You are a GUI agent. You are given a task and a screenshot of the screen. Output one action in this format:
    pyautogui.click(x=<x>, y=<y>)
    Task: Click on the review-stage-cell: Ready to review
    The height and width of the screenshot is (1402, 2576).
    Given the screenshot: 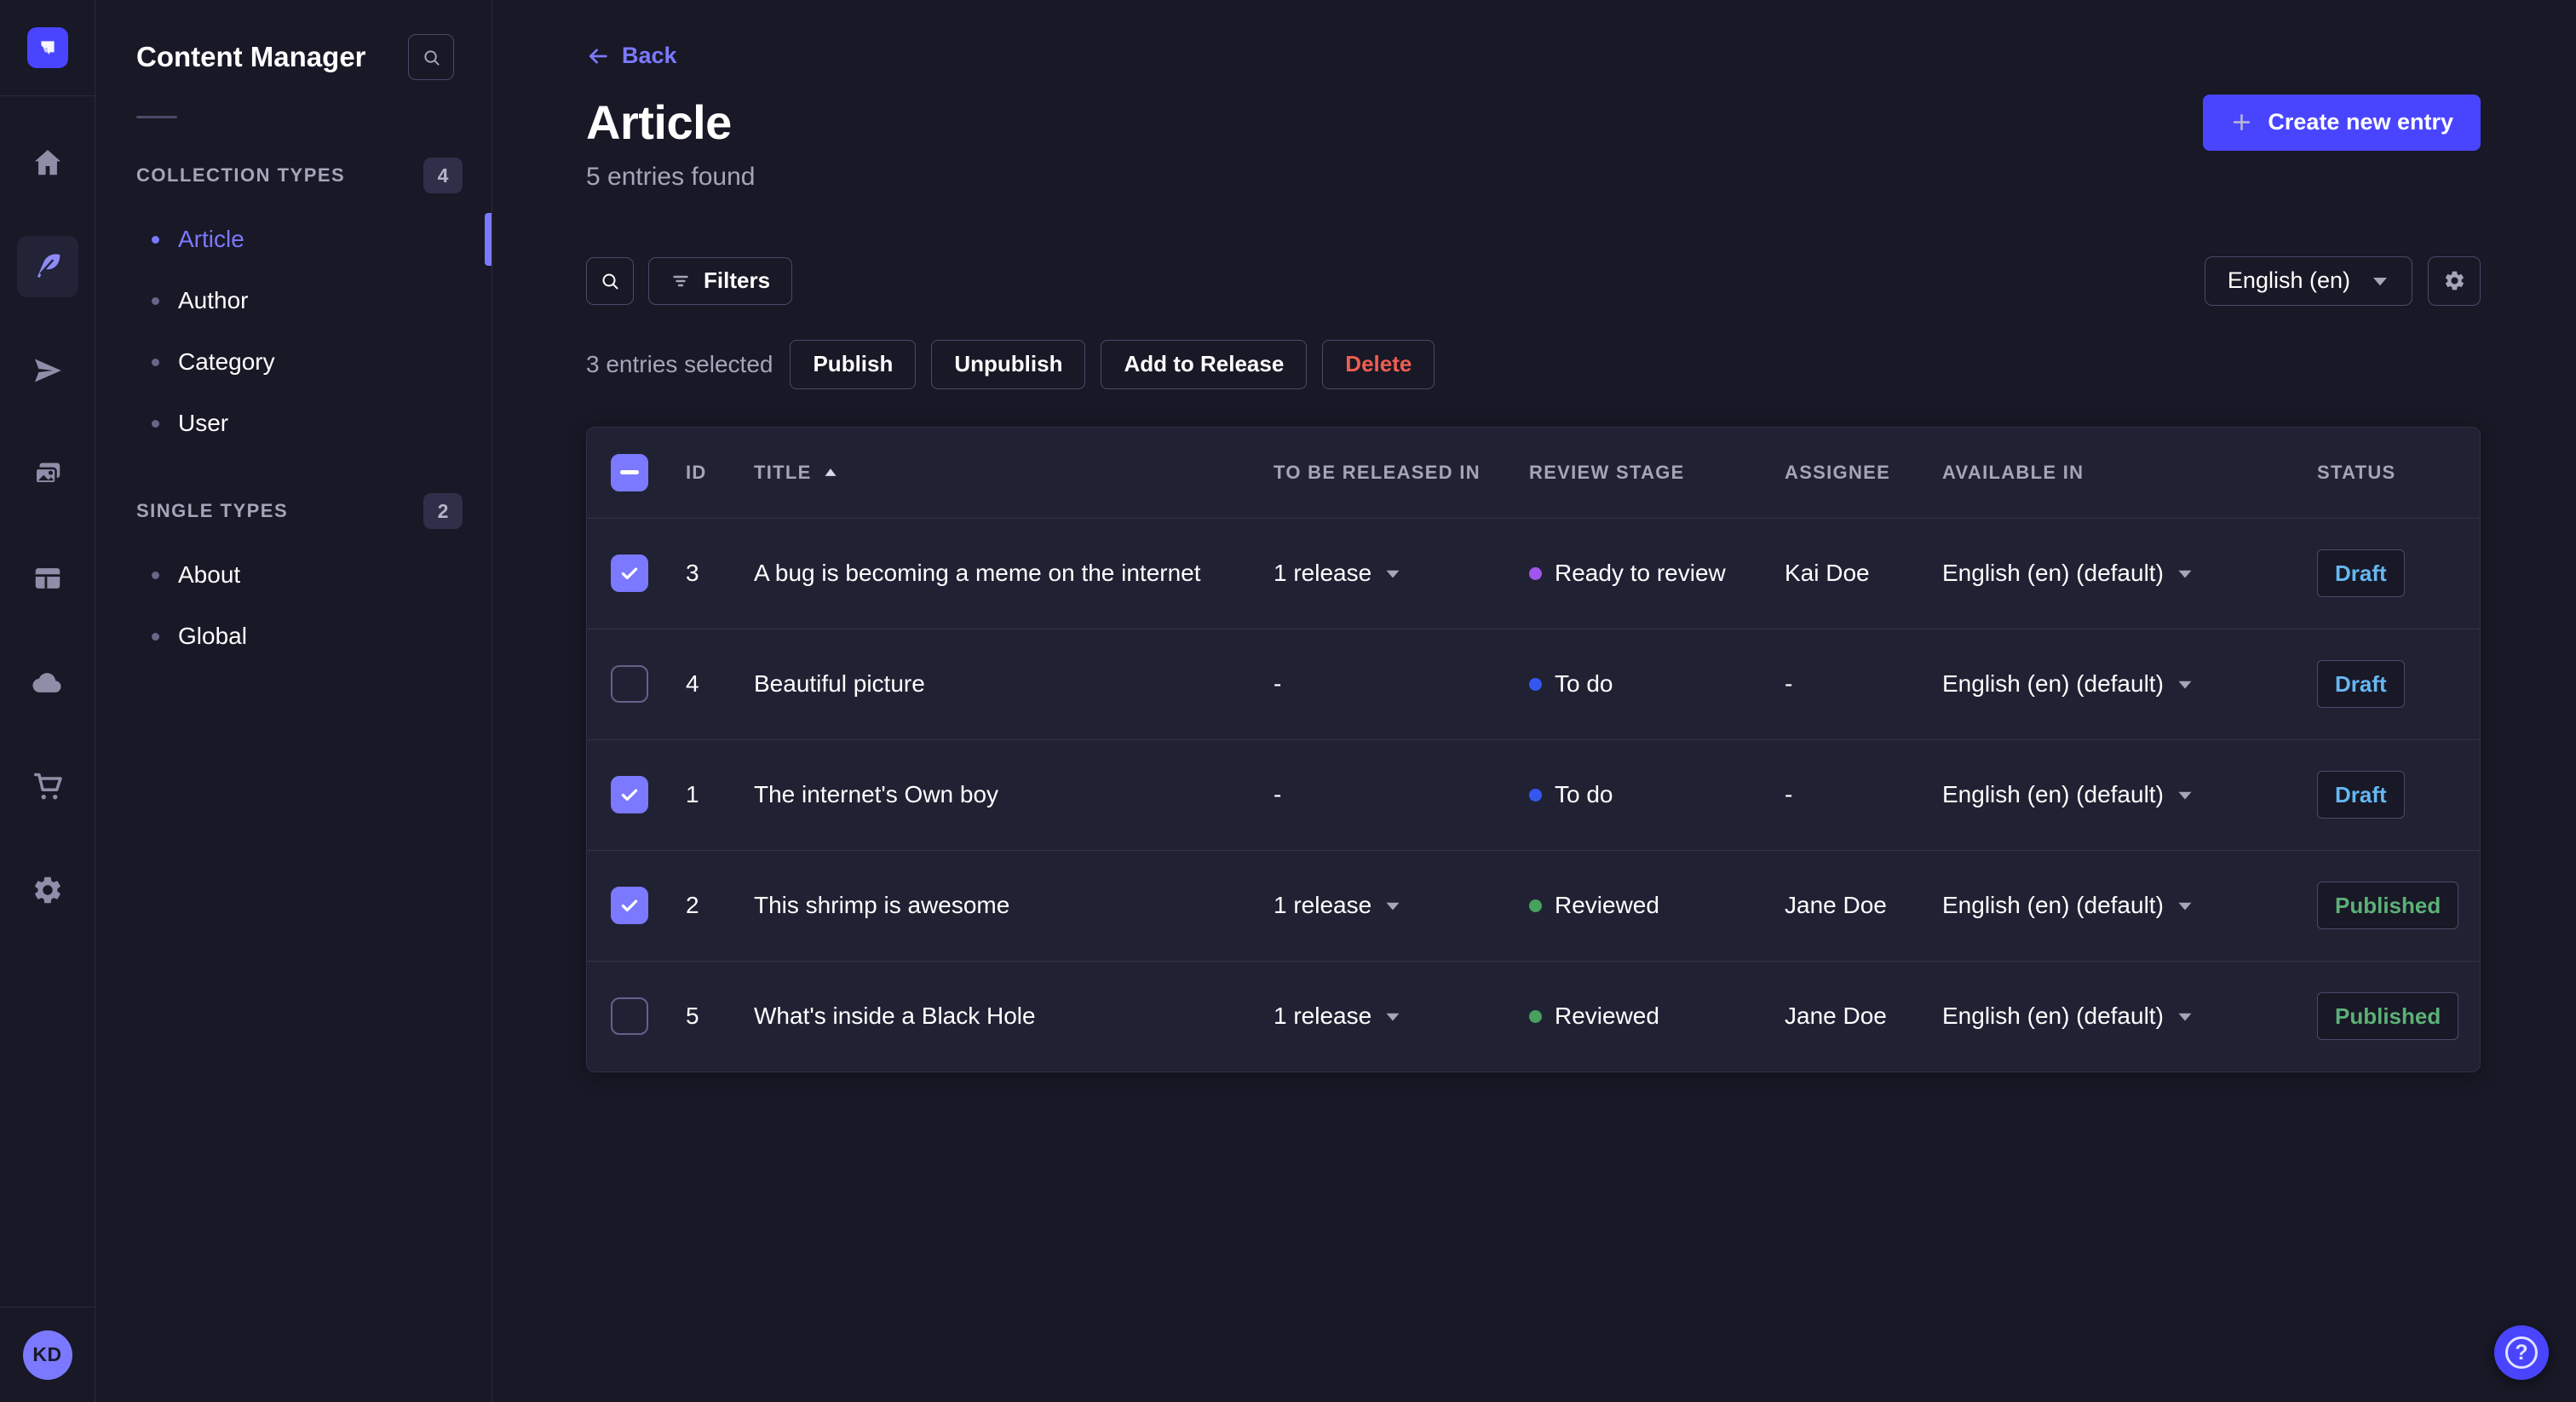 What is the action you would take?
    pyautogui.click(x=1643, y=573)
    